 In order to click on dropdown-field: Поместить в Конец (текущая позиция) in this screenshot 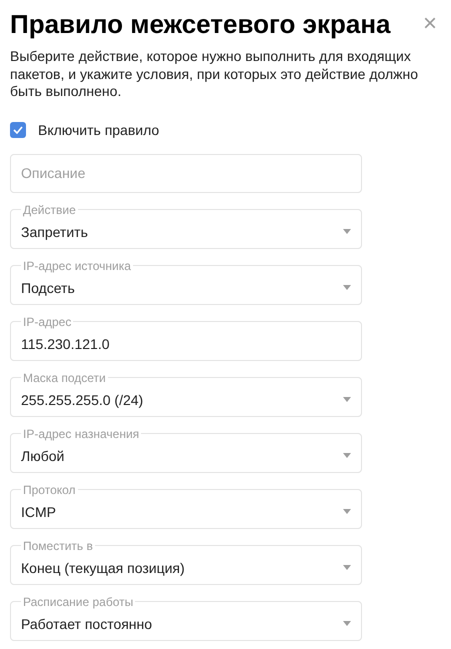, I will do `click(186, 561)`.